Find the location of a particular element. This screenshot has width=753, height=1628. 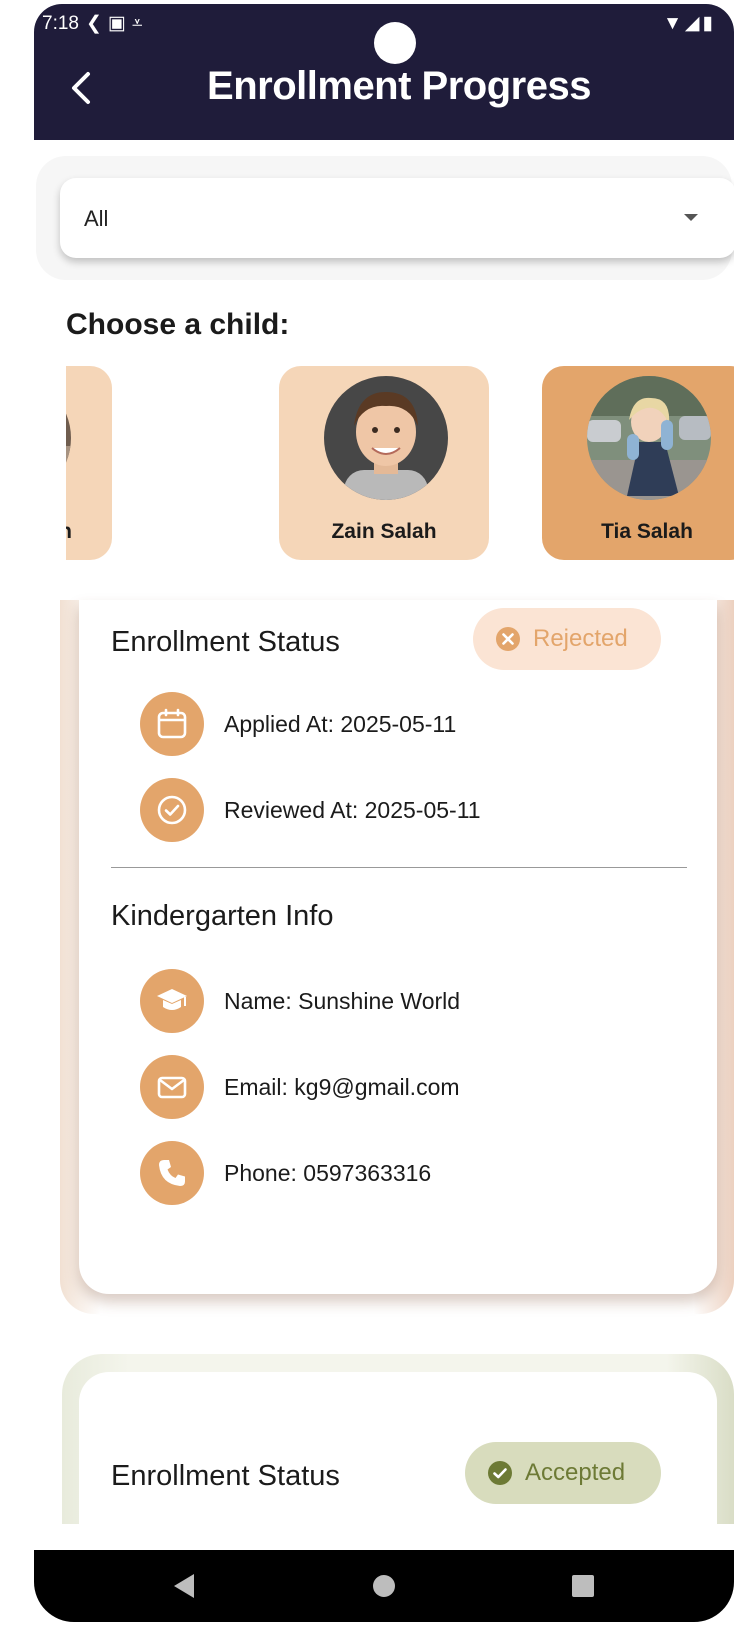

enrollment-card-2: Enrollment Status Accepted is located at coordinates (398, 1452).